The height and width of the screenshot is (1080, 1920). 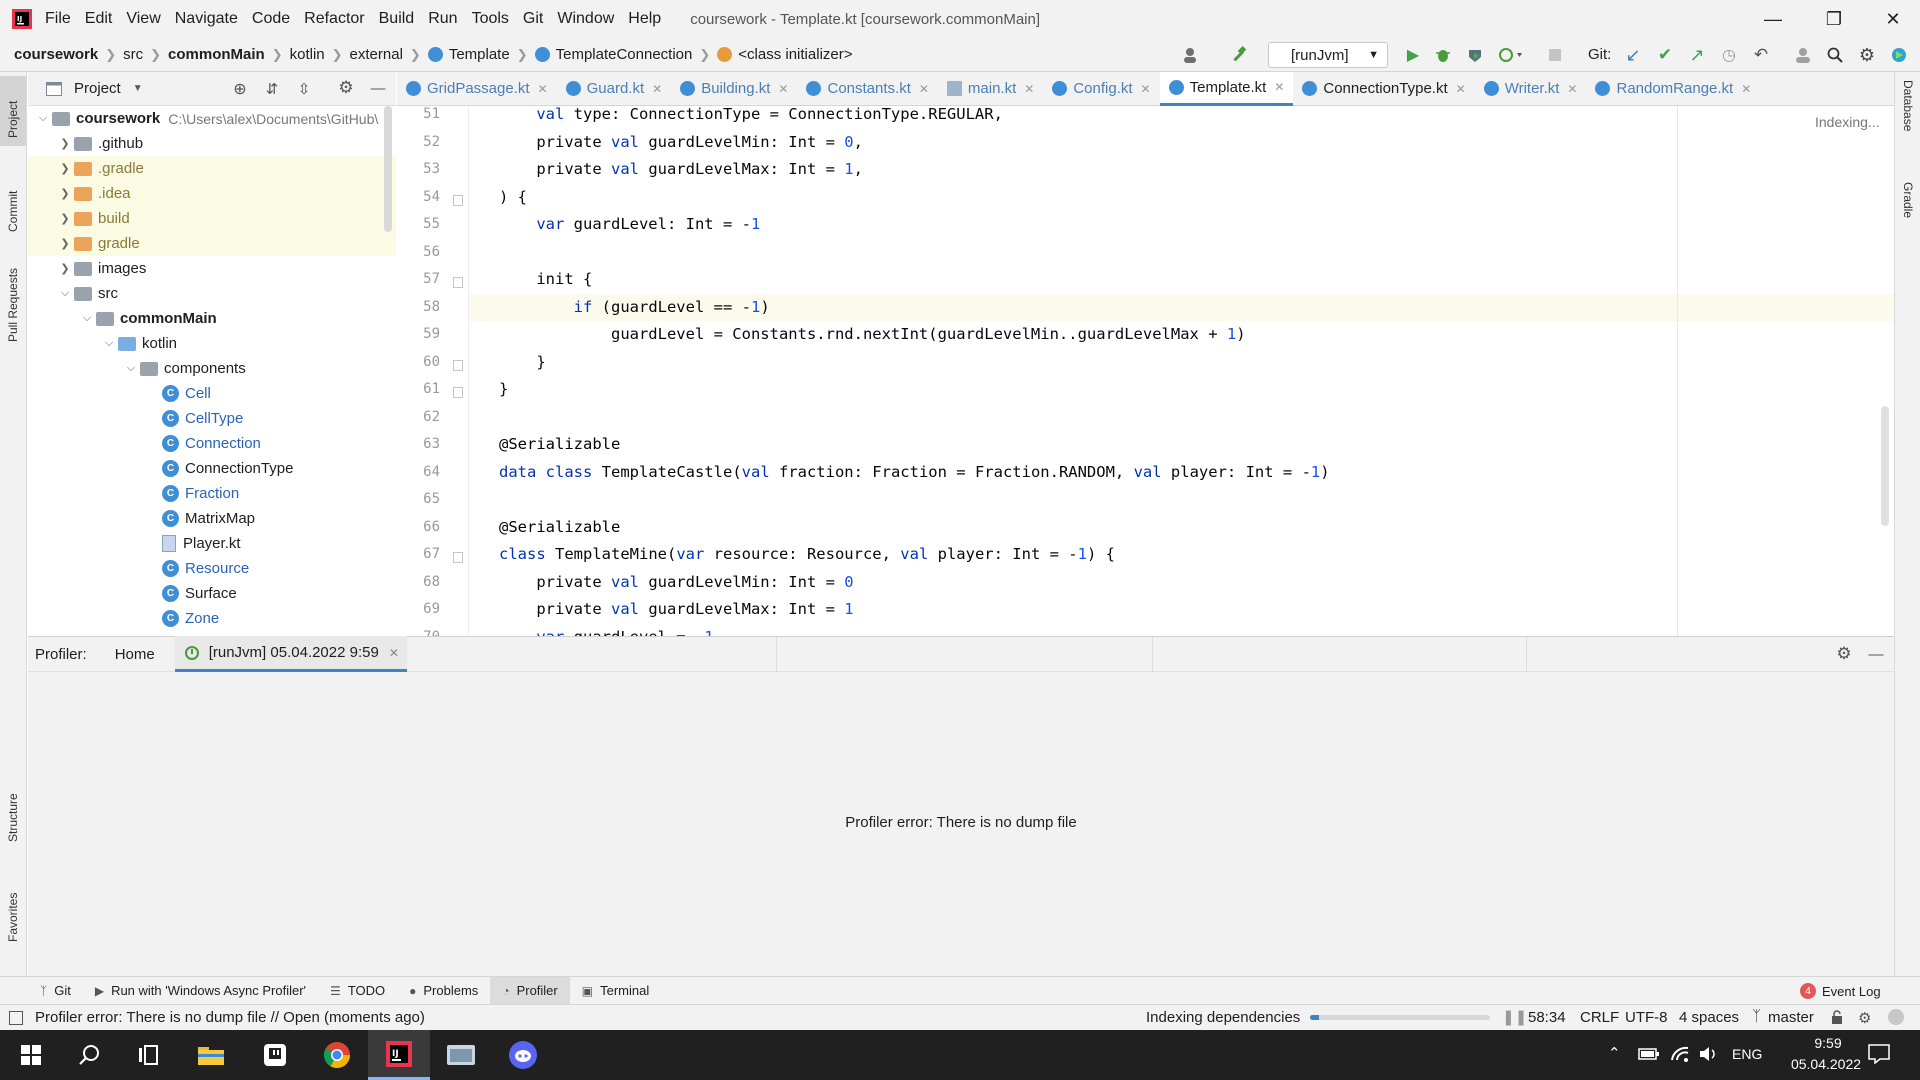 What do you see at coordinates (376, 54) in the screenshot?
I see `breadcrumb-item: external` at bounding box center [376, 54].